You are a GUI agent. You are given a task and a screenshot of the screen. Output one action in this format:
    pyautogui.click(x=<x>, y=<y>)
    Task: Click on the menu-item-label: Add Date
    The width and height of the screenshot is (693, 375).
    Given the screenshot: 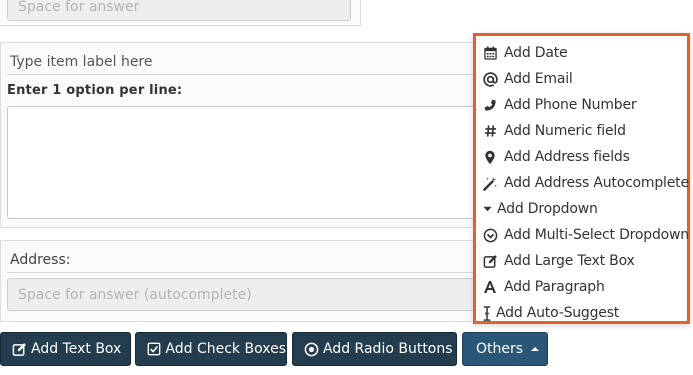 What is the action you would take?
    pyautogui.click(x=536, y=53)
    